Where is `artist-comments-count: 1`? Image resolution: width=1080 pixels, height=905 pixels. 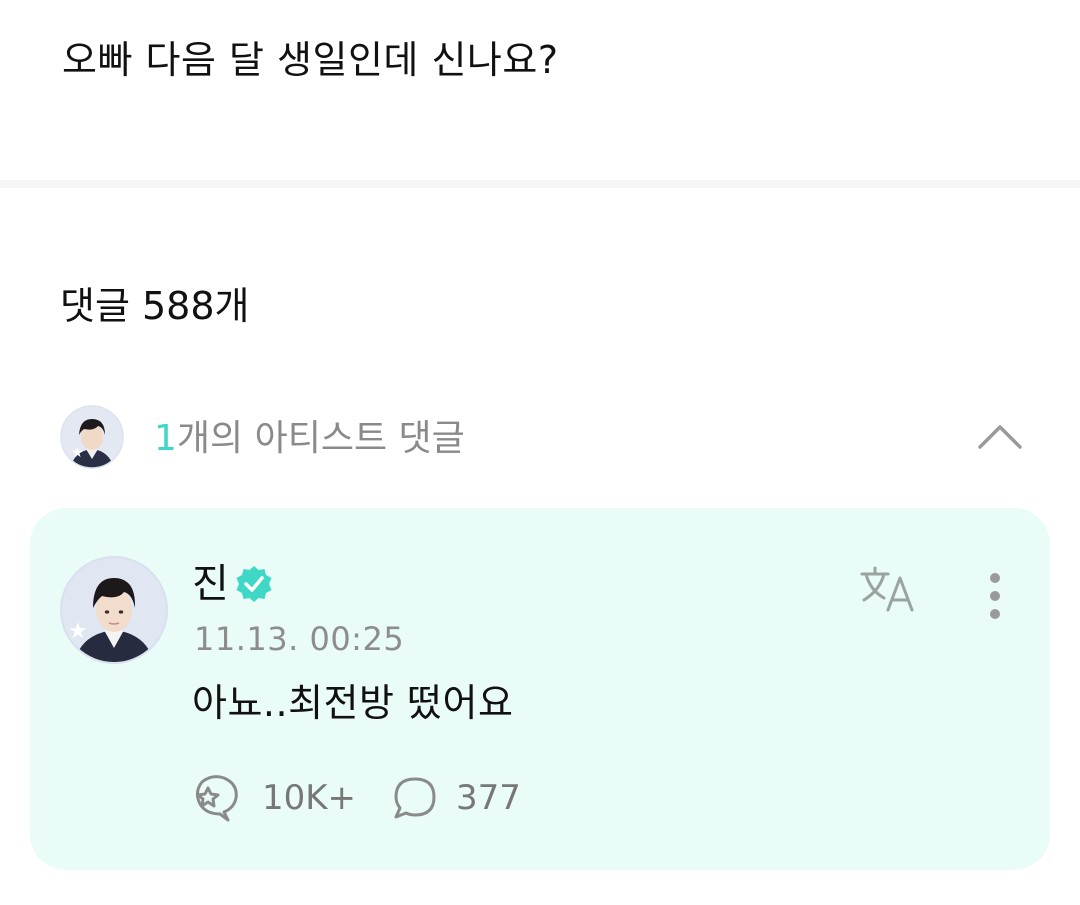
artist-comments-count: 1 is located at coordinates (165, 438).